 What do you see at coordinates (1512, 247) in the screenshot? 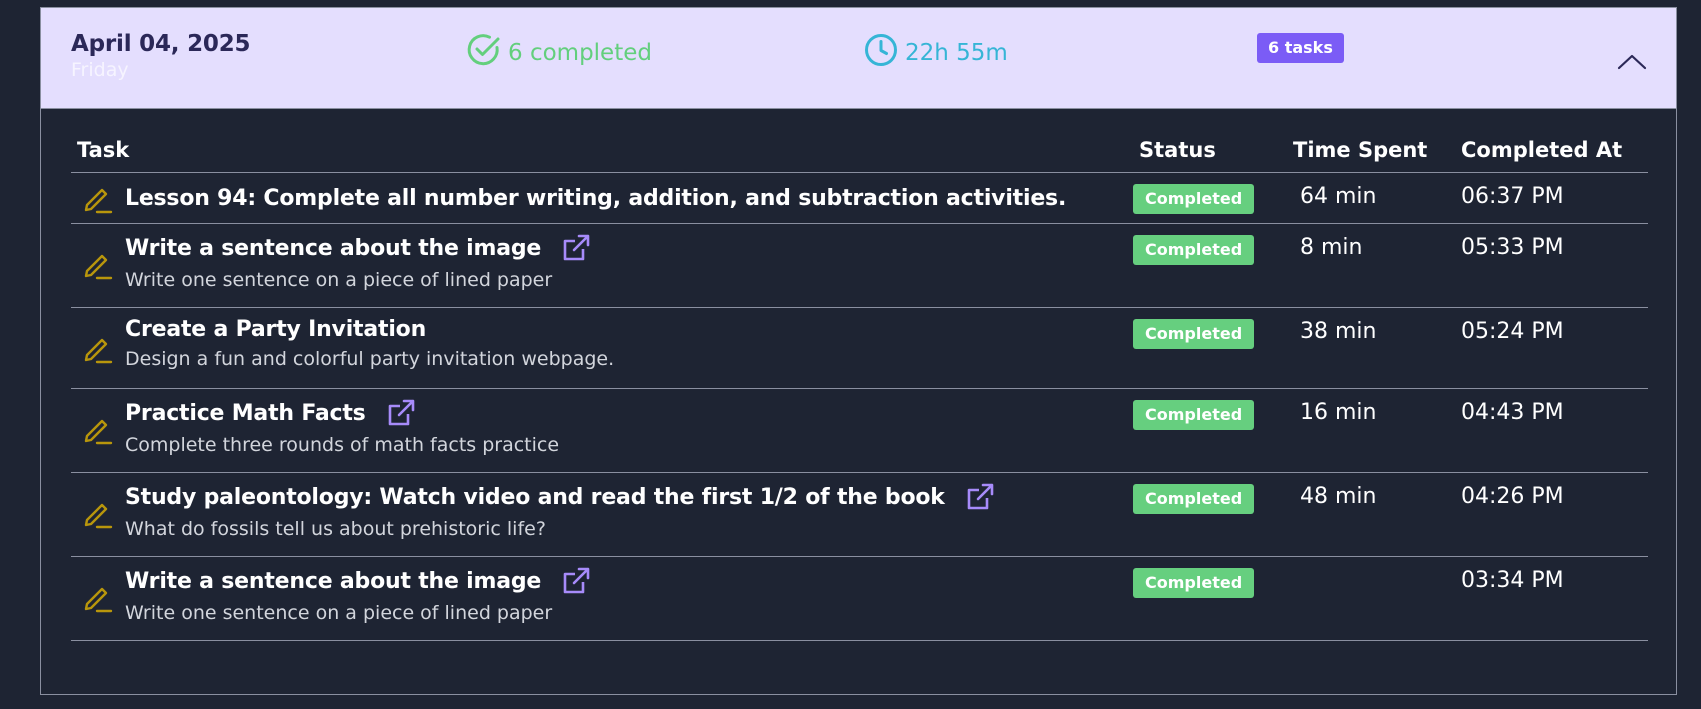
I see `completed-at-value: 05:33 PM` at bounding box center [1512, 247].